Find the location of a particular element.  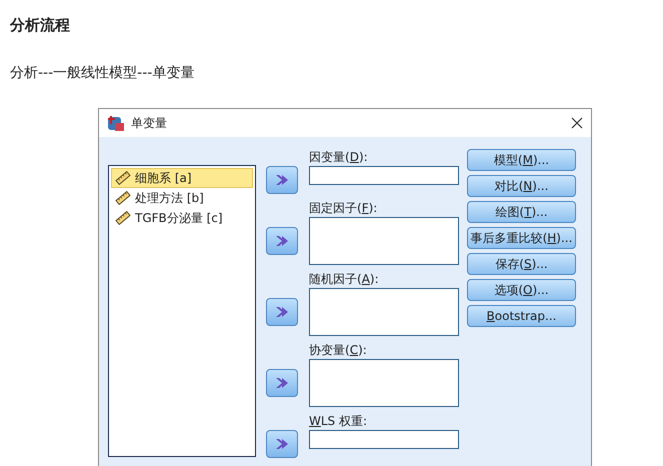

section-heading: 分析流程 is located at coordinates (40, 26).